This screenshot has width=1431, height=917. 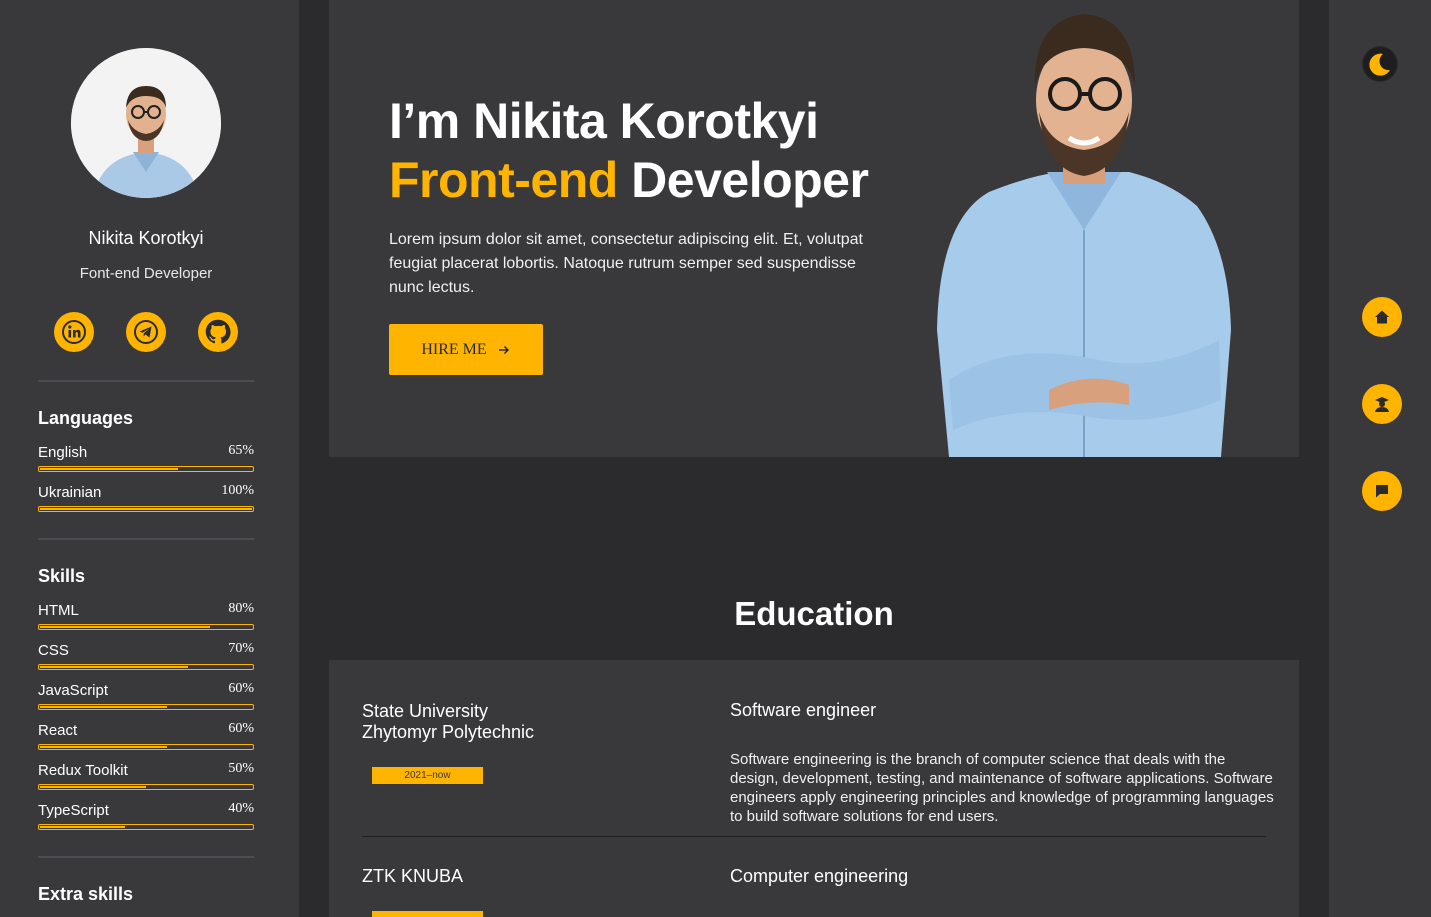 I want to click on theme-toggle-button, so click(x=1380, y=64).